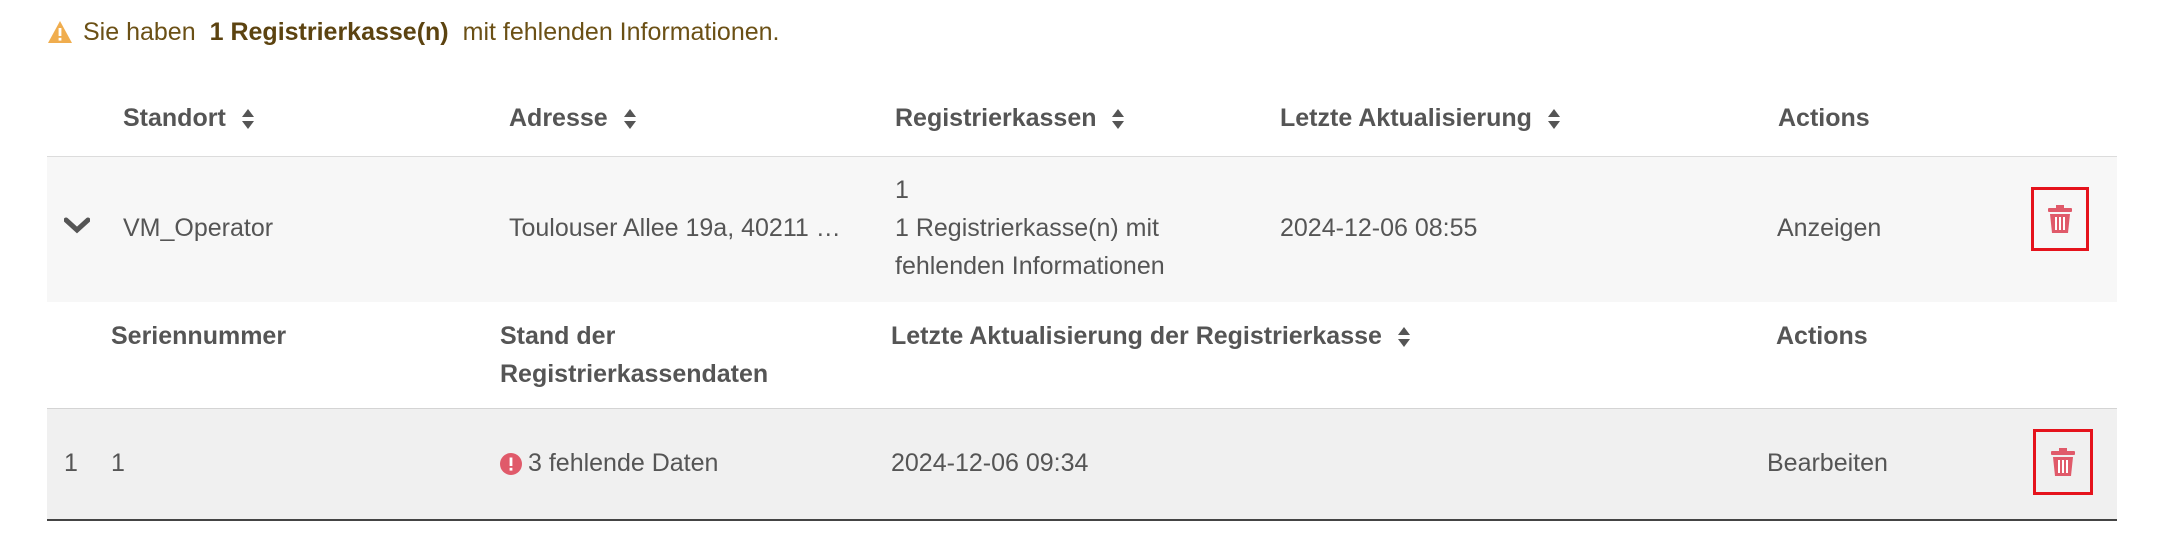  Describe the element at coordinates (77, 226) in the screenshot. I see `chevron-down-icon` at that location.